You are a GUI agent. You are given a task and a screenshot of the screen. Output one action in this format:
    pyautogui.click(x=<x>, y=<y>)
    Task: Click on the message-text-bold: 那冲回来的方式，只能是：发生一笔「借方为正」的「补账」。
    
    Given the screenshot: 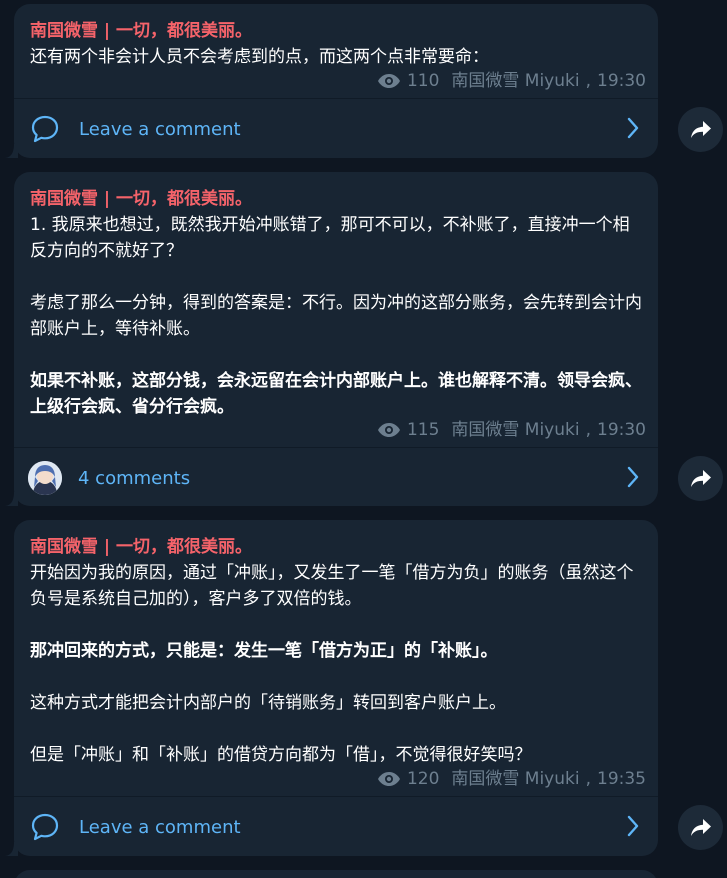 What is the action you would take?
    pyautogui.click(x=264, y=651)
    